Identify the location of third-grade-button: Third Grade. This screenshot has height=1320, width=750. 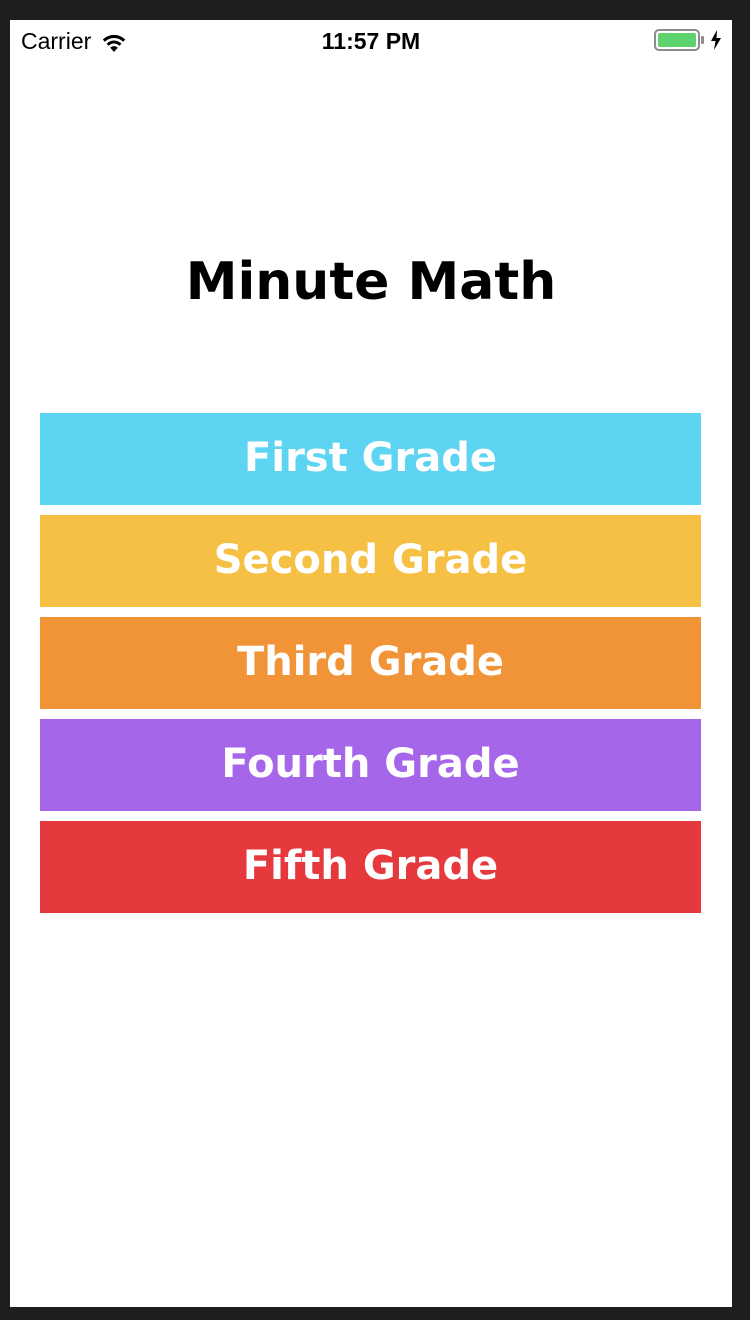
(370, 663).